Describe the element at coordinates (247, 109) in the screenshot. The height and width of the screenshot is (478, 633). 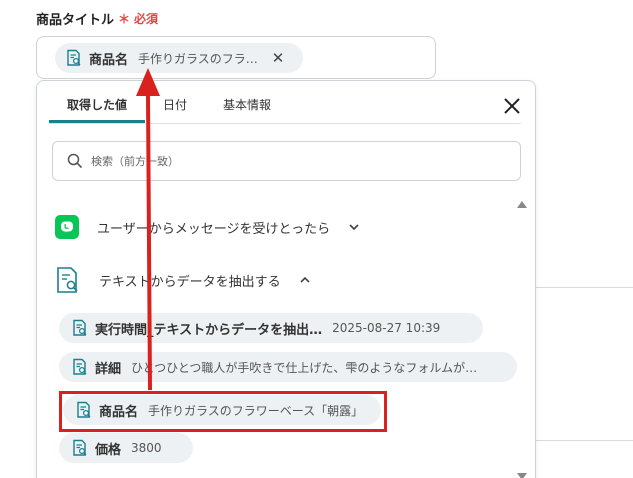
I see `tab-basic-info: 基本情報` at that location.